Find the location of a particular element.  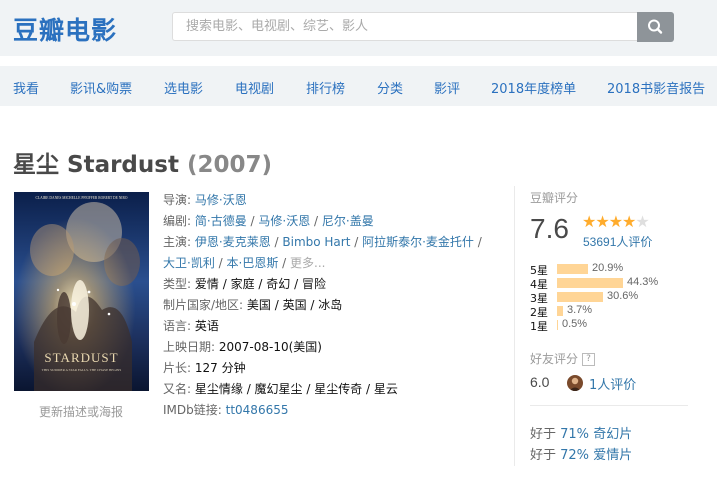

rating-score: 7.6 is located at coordinates (549, 228).